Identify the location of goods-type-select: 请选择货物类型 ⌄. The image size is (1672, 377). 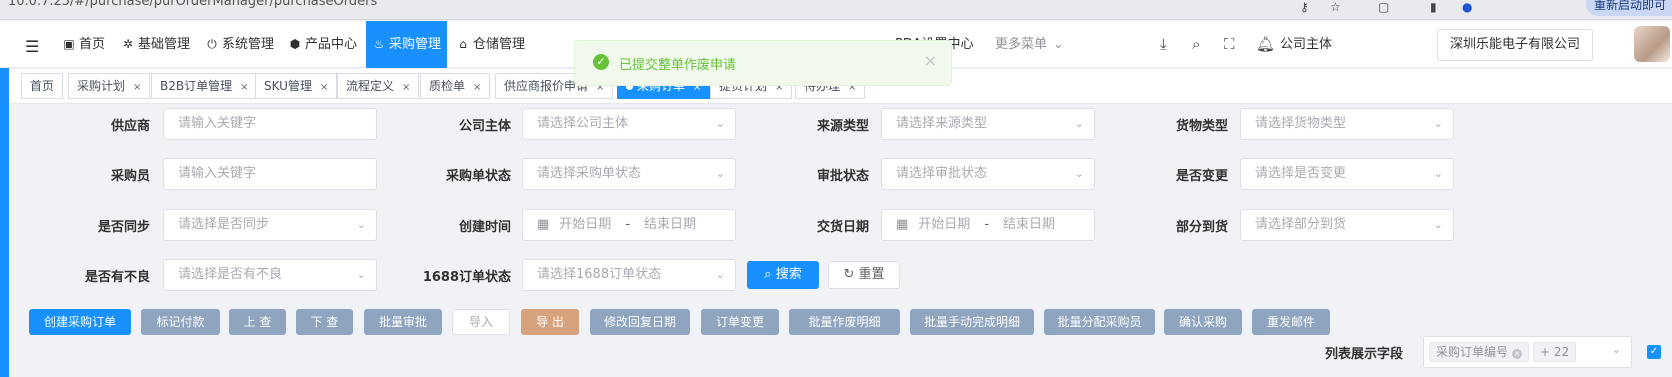
(1347, 124).